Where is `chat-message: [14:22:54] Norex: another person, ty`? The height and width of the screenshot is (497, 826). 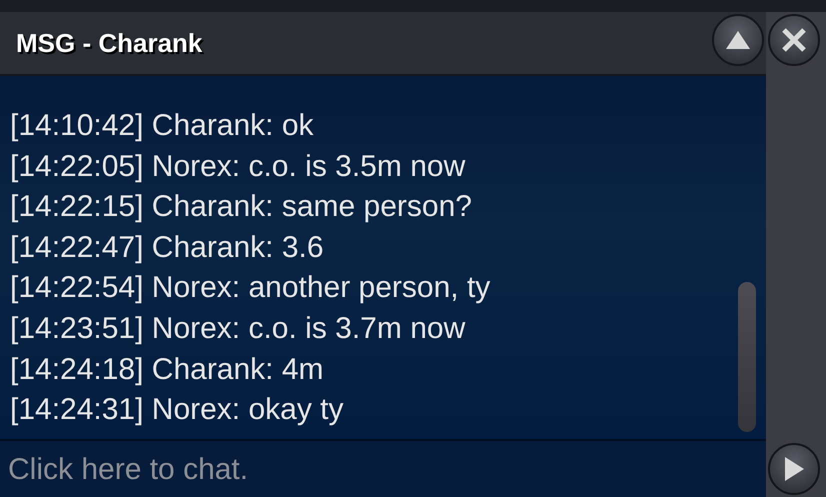 chat-message: [14:22:54] Norex: another person, ty is located at coordinates (250, 288).